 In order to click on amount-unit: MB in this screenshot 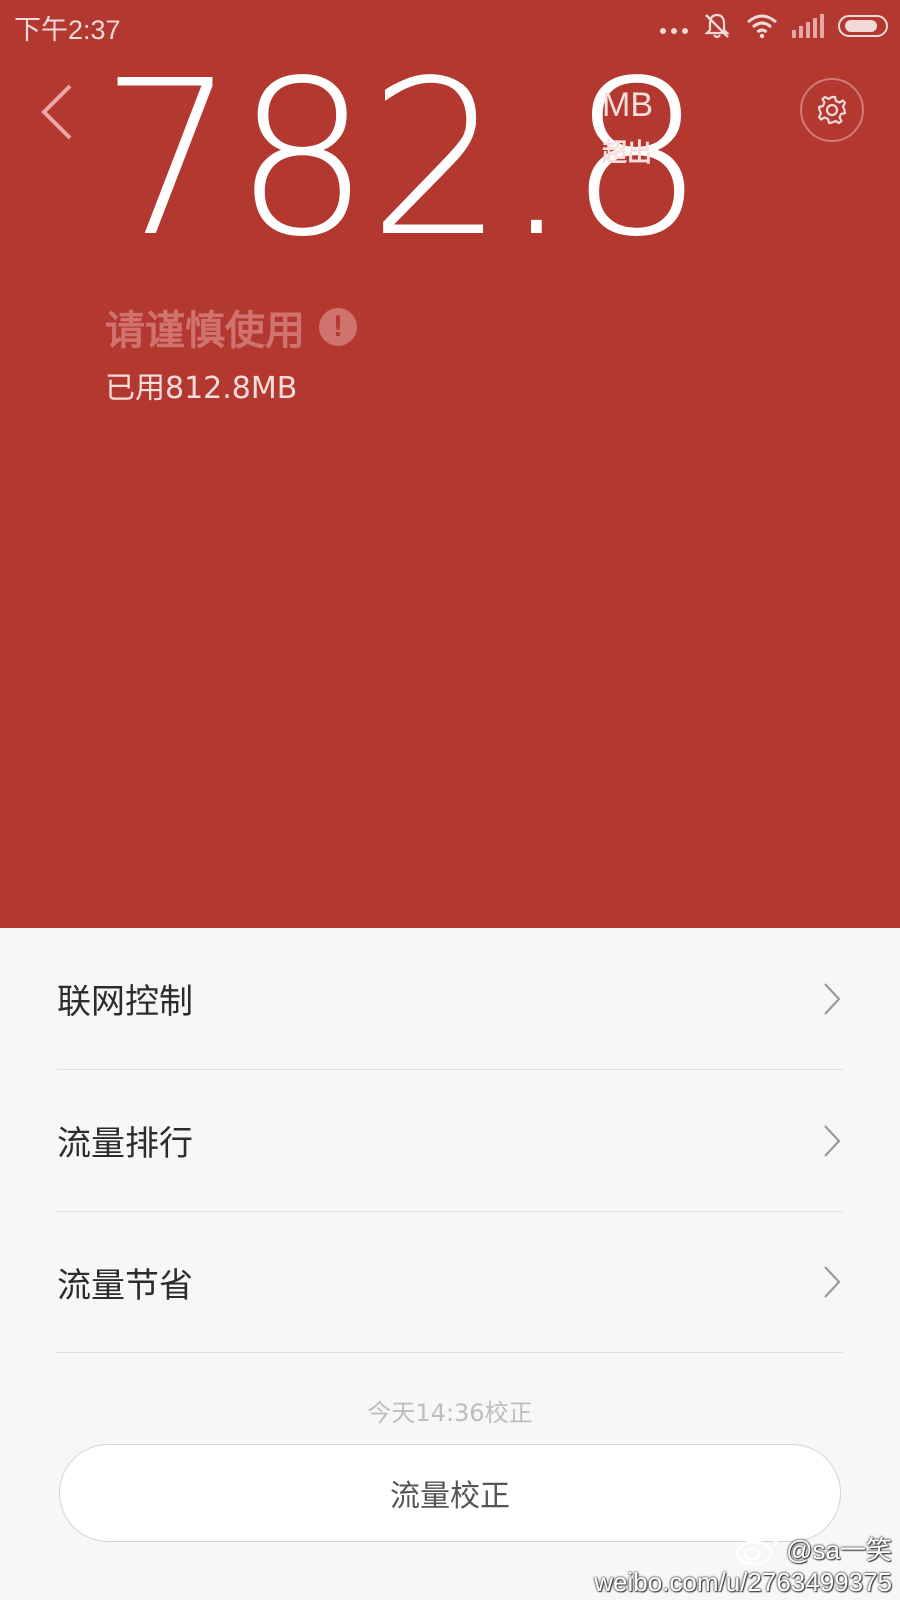, I will do `click(627, 105)`.